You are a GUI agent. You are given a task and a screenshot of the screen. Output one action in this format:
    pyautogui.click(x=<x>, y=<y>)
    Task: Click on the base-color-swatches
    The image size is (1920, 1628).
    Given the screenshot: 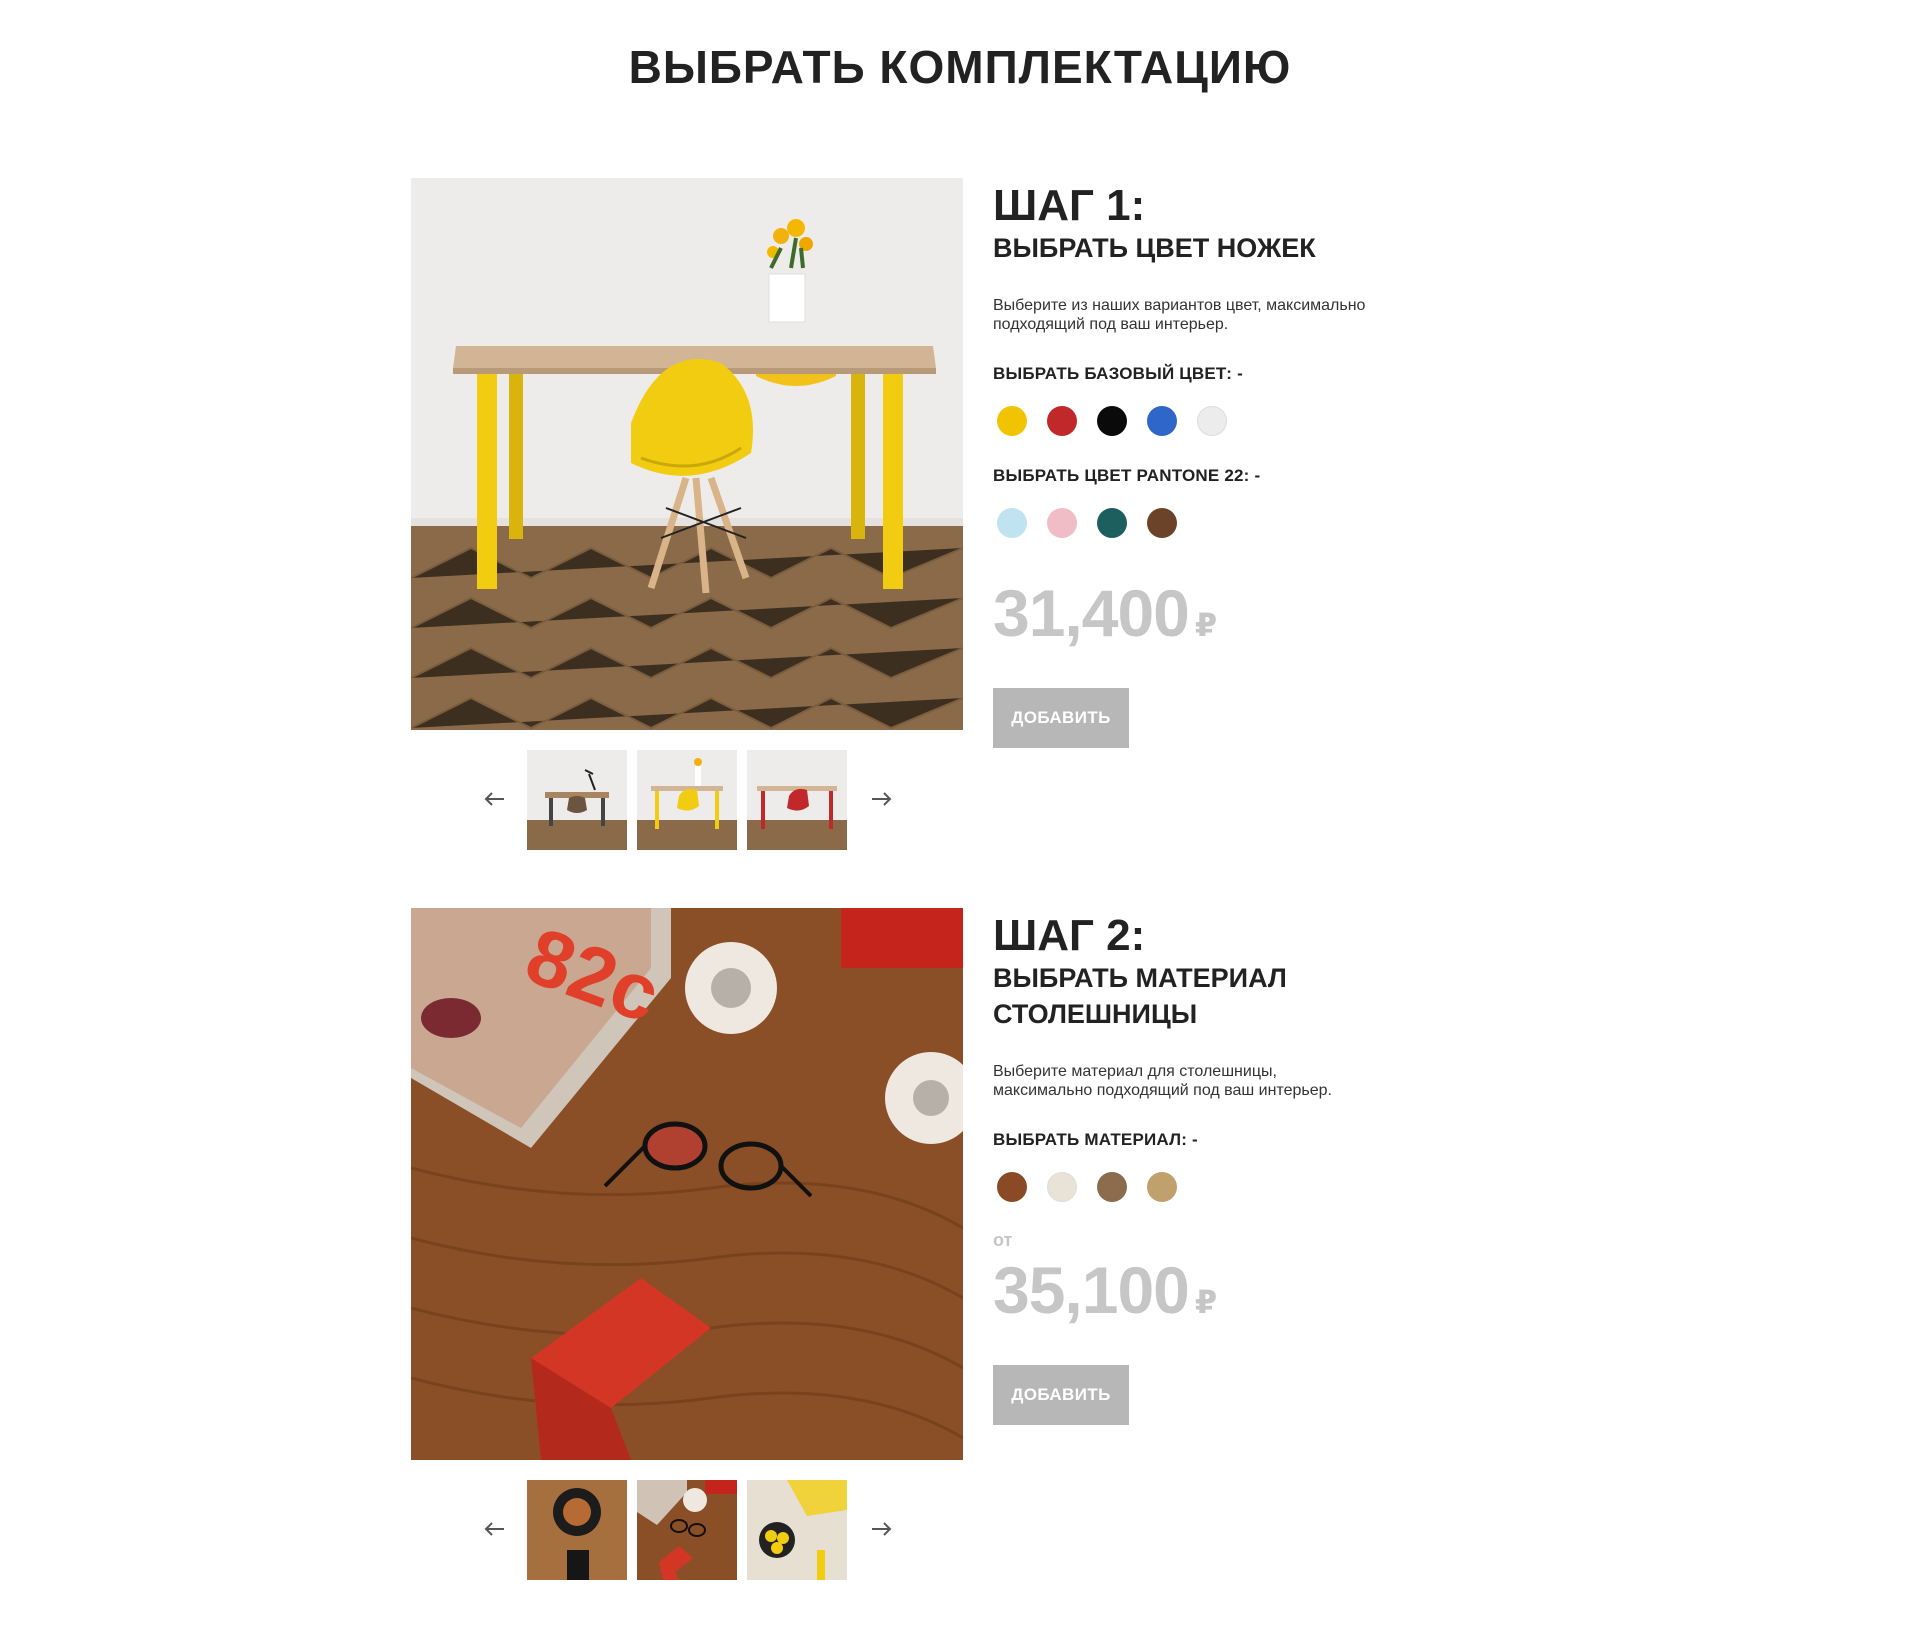 What is the action you would take?
    pyautogui.click(x=1253, y=421)
    